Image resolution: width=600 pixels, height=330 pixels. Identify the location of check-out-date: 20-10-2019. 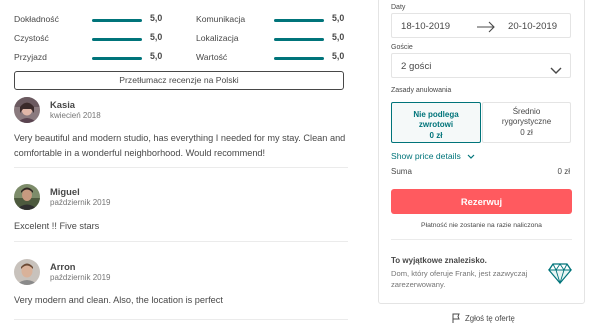
(532, 26).